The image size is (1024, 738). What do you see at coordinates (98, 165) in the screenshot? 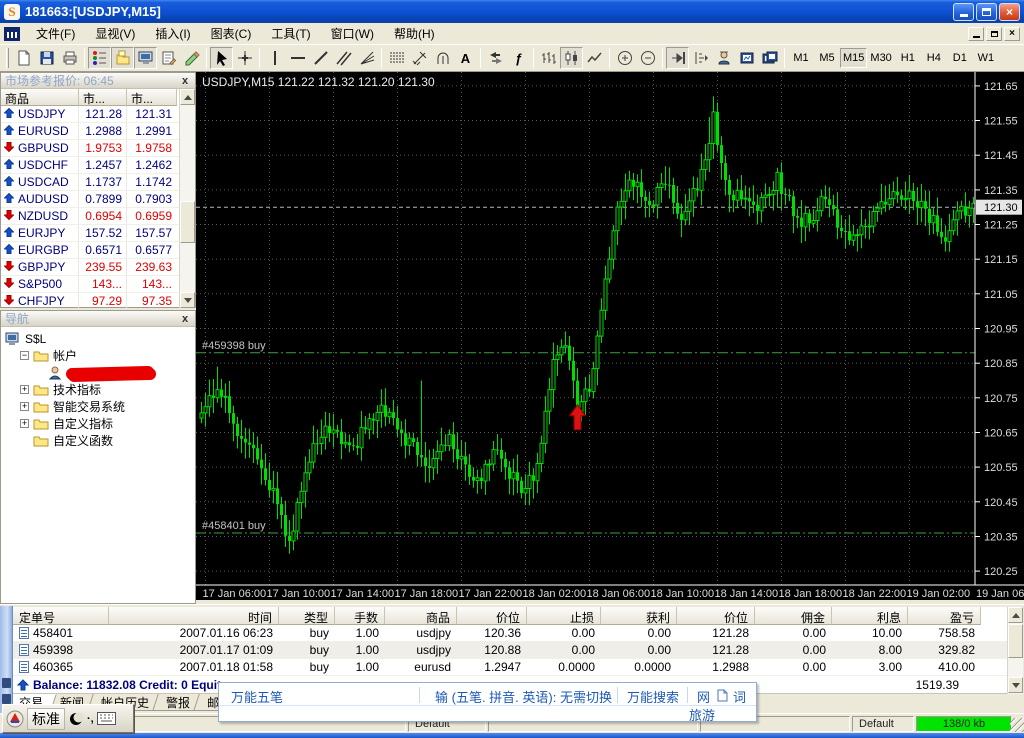
I see `symbol-row-usdchf: USDCHF 1.2457 1.2462` at bounding box center [98, 165].